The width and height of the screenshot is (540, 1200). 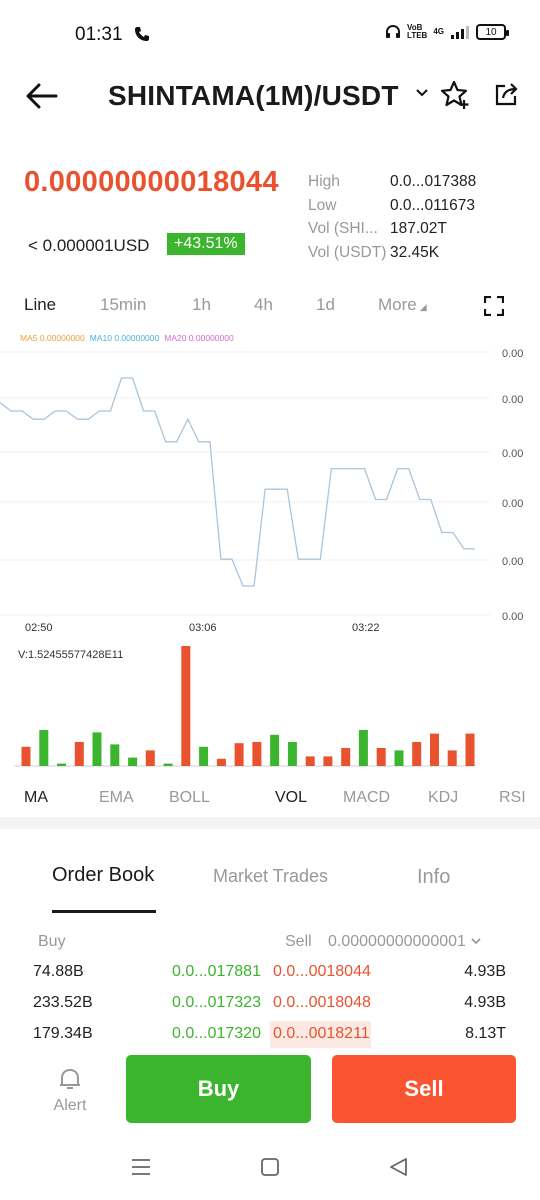 What do you see at coordinates (39, 628) in the screenshot?
I see `x-axis-label: 02:50` at bounding box center [39, 628].